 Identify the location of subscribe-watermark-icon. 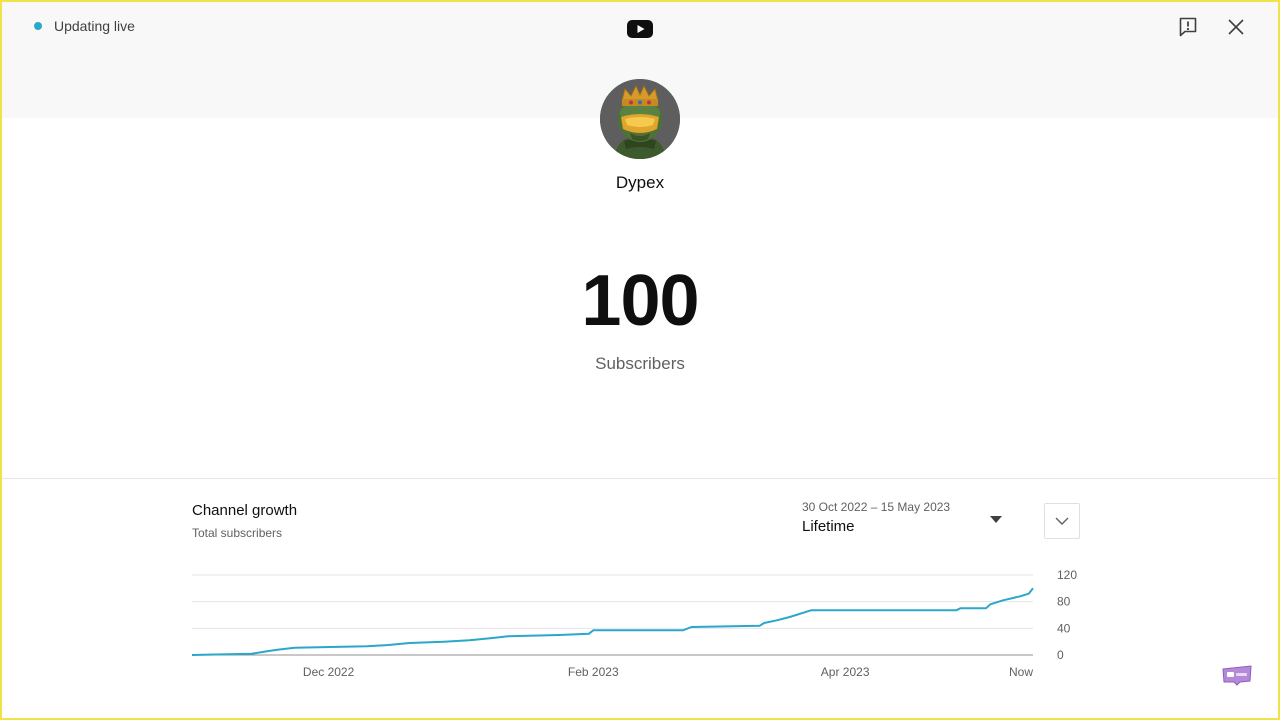
(1237, 675).